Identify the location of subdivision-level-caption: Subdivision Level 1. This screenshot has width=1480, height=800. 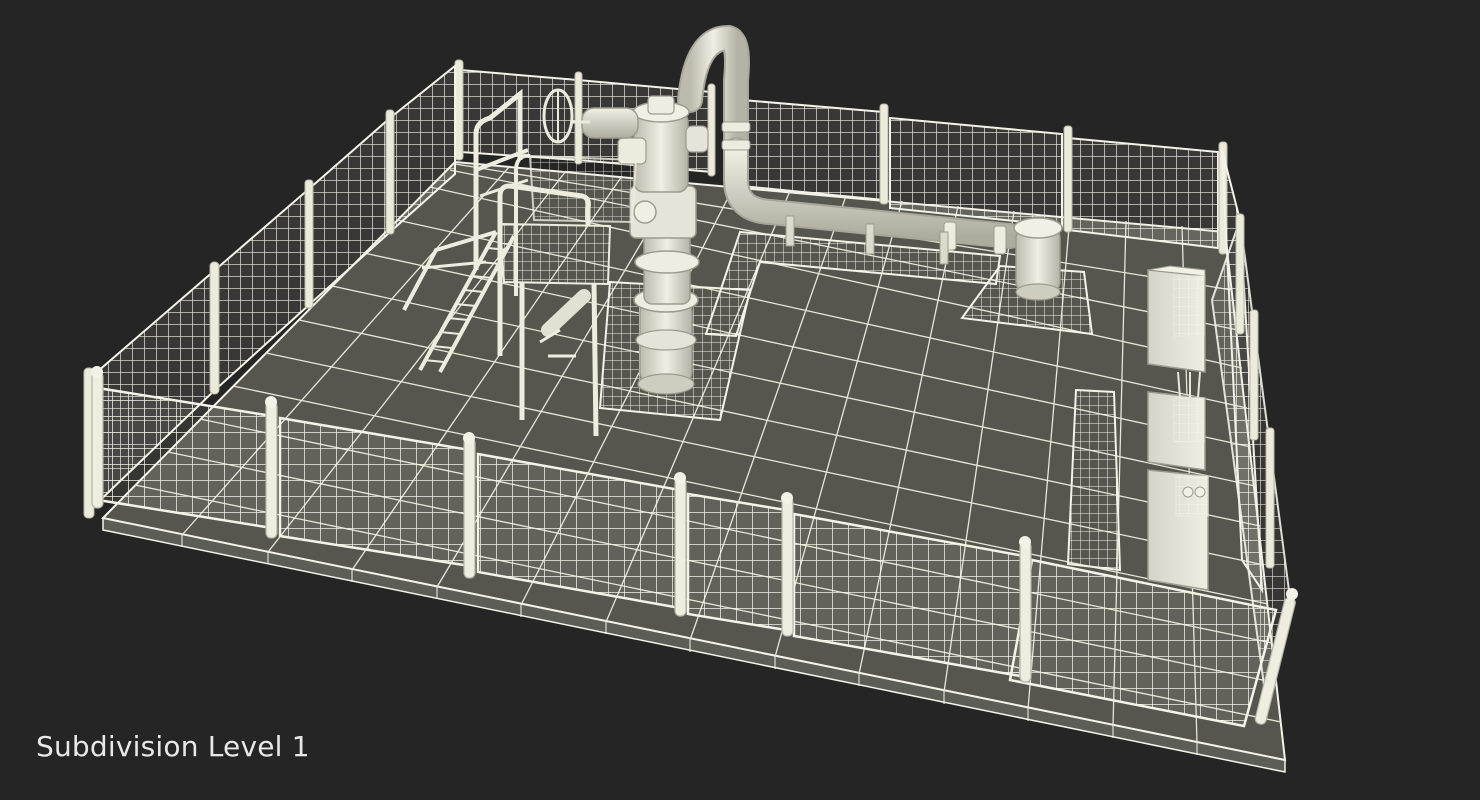
(173, 746).